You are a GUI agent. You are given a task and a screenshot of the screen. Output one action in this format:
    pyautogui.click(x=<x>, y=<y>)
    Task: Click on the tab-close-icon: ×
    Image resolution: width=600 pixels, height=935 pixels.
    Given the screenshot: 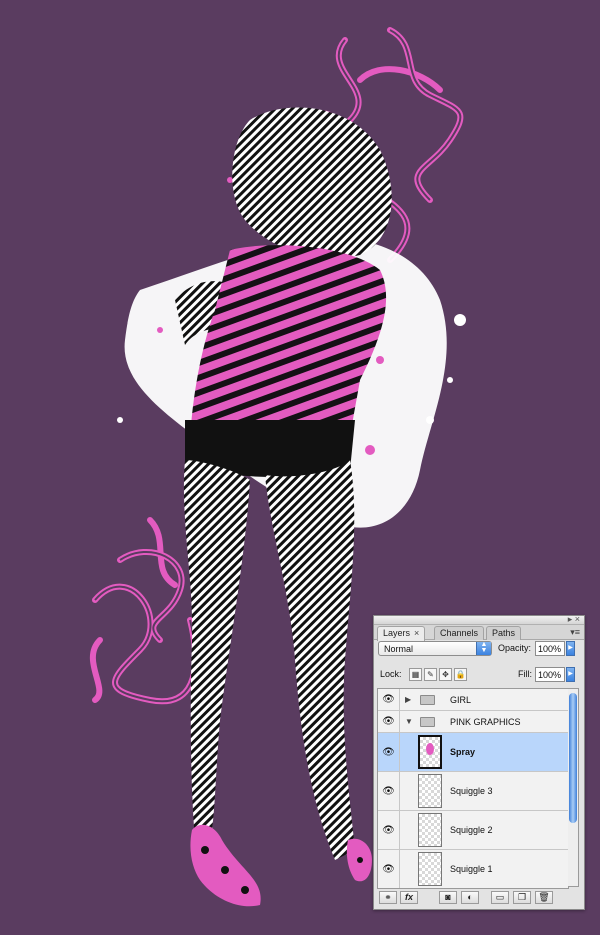 What is the action you would take?
    pyautogui.click(x=416, y=633)
    